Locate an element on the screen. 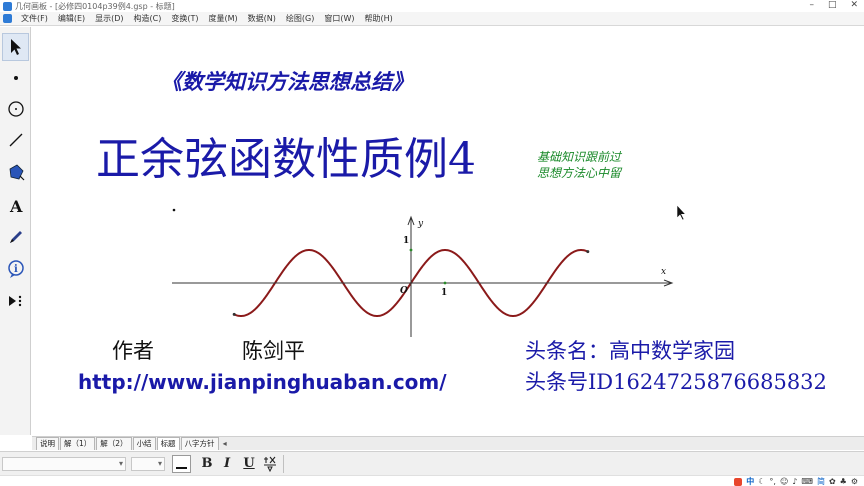 Image resolution: width=864 pixels, height=486 pixels. tab-intro: 说明 is located at coordinates (47, 443).